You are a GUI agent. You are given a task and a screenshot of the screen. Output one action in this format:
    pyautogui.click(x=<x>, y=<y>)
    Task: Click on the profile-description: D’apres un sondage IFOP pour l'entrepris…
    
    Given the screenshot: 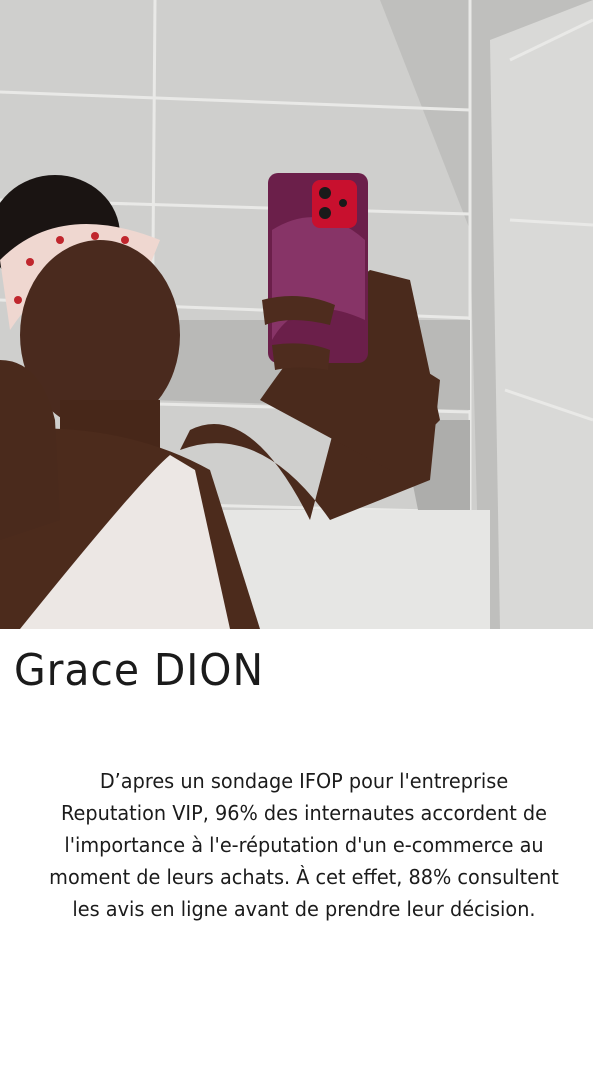 What is the action you would take?
    pyautogui.click(x=304, y=845)
    